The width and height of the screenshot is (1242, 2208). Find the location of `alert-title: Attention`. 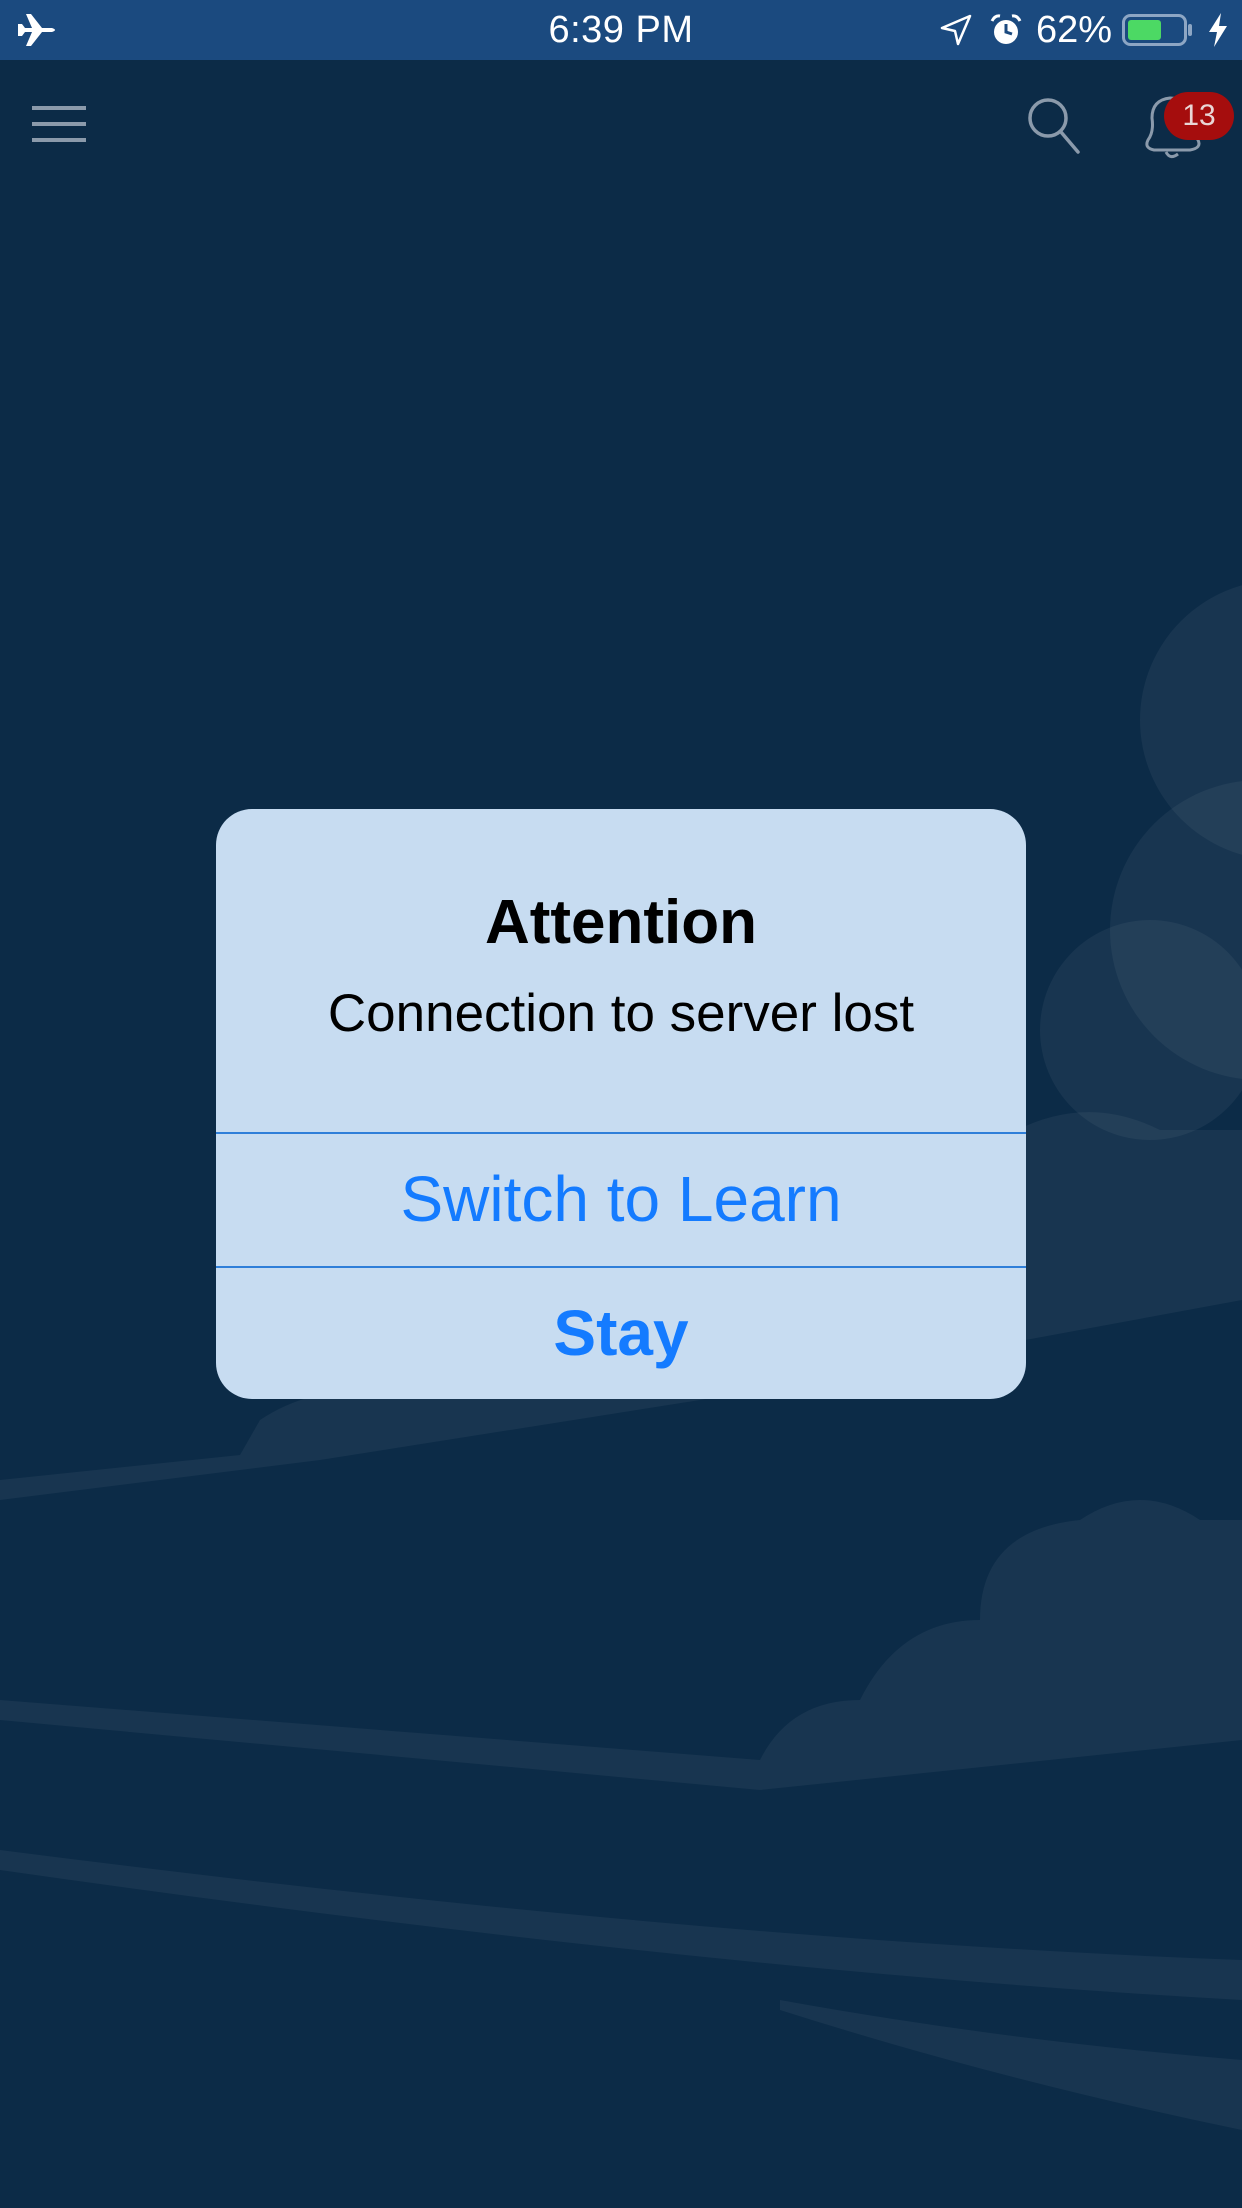

alert-title: Attention is located at coordinates (621, 922).